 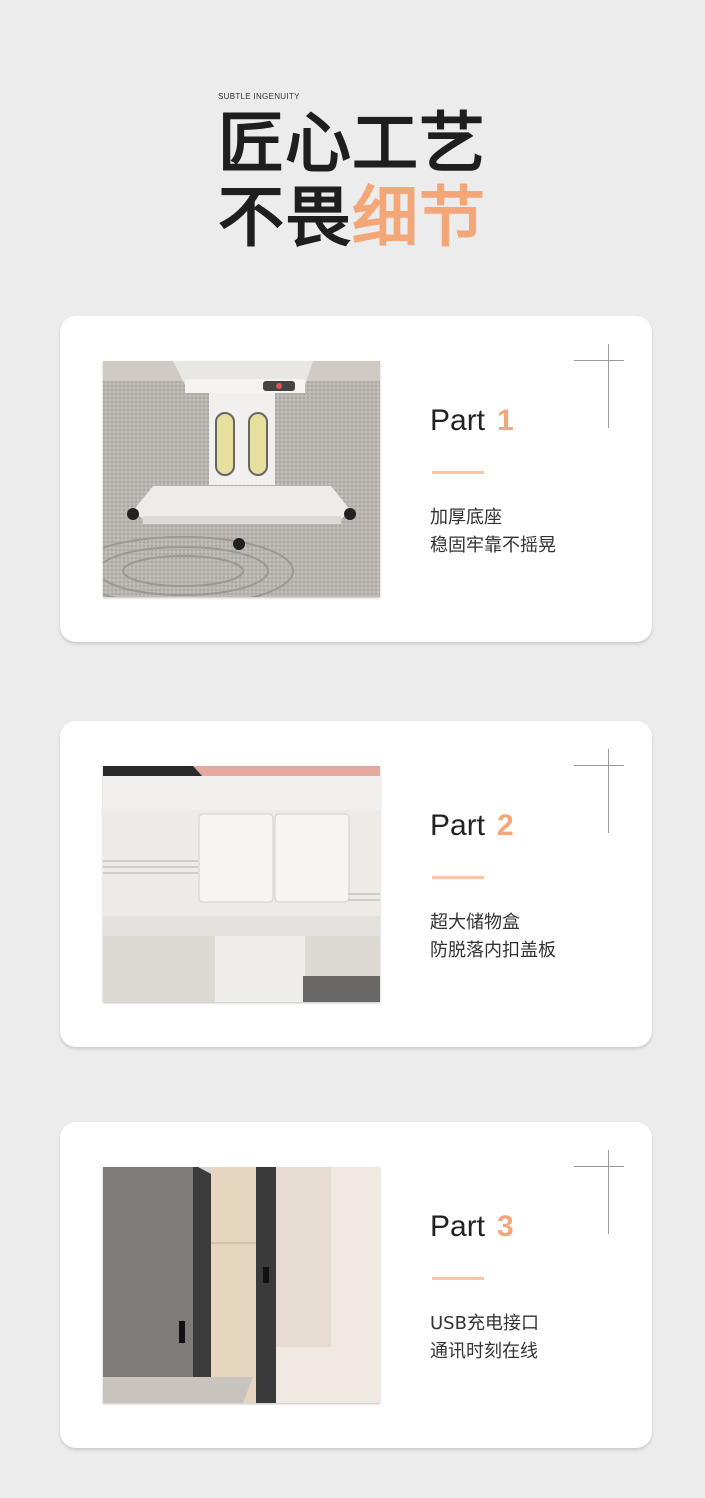 I want to click on part-heading: Part 3, so click(x=472, y=1227).